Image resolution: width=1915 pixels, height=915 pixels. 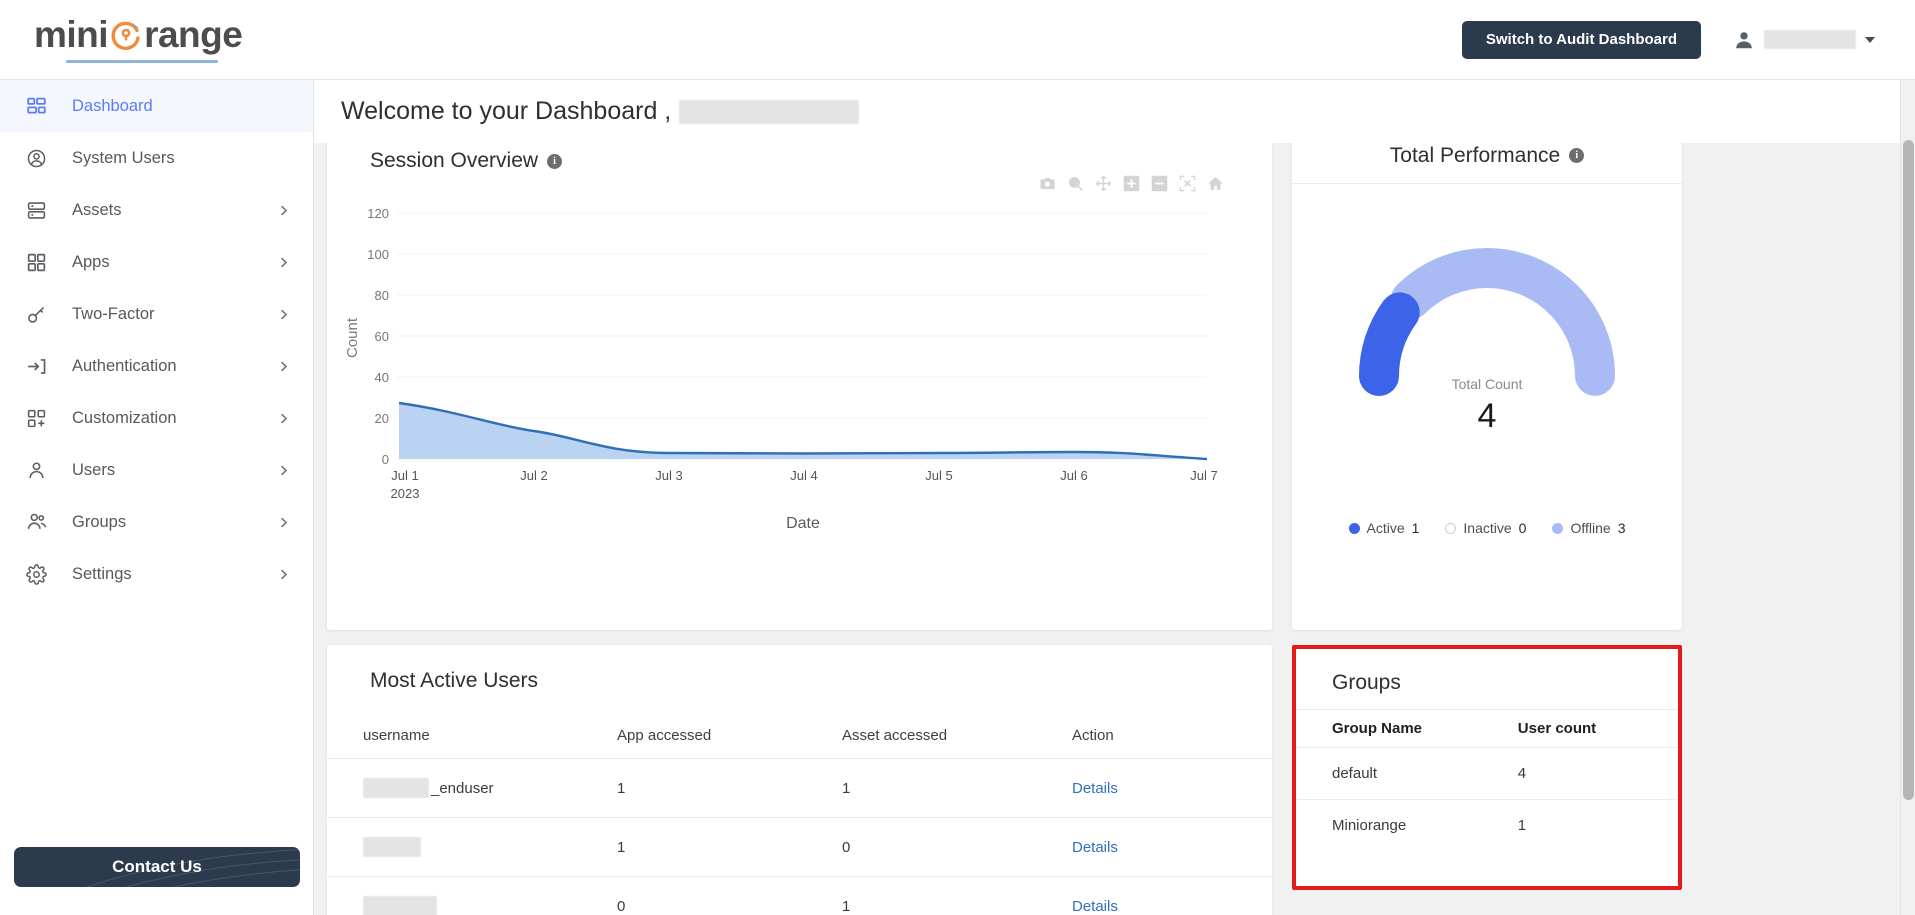 What do you see at coordinates (1522, 528) in the screenshot?
I see `legend-value-inactive: 0` at bounding box center [1522, 528].